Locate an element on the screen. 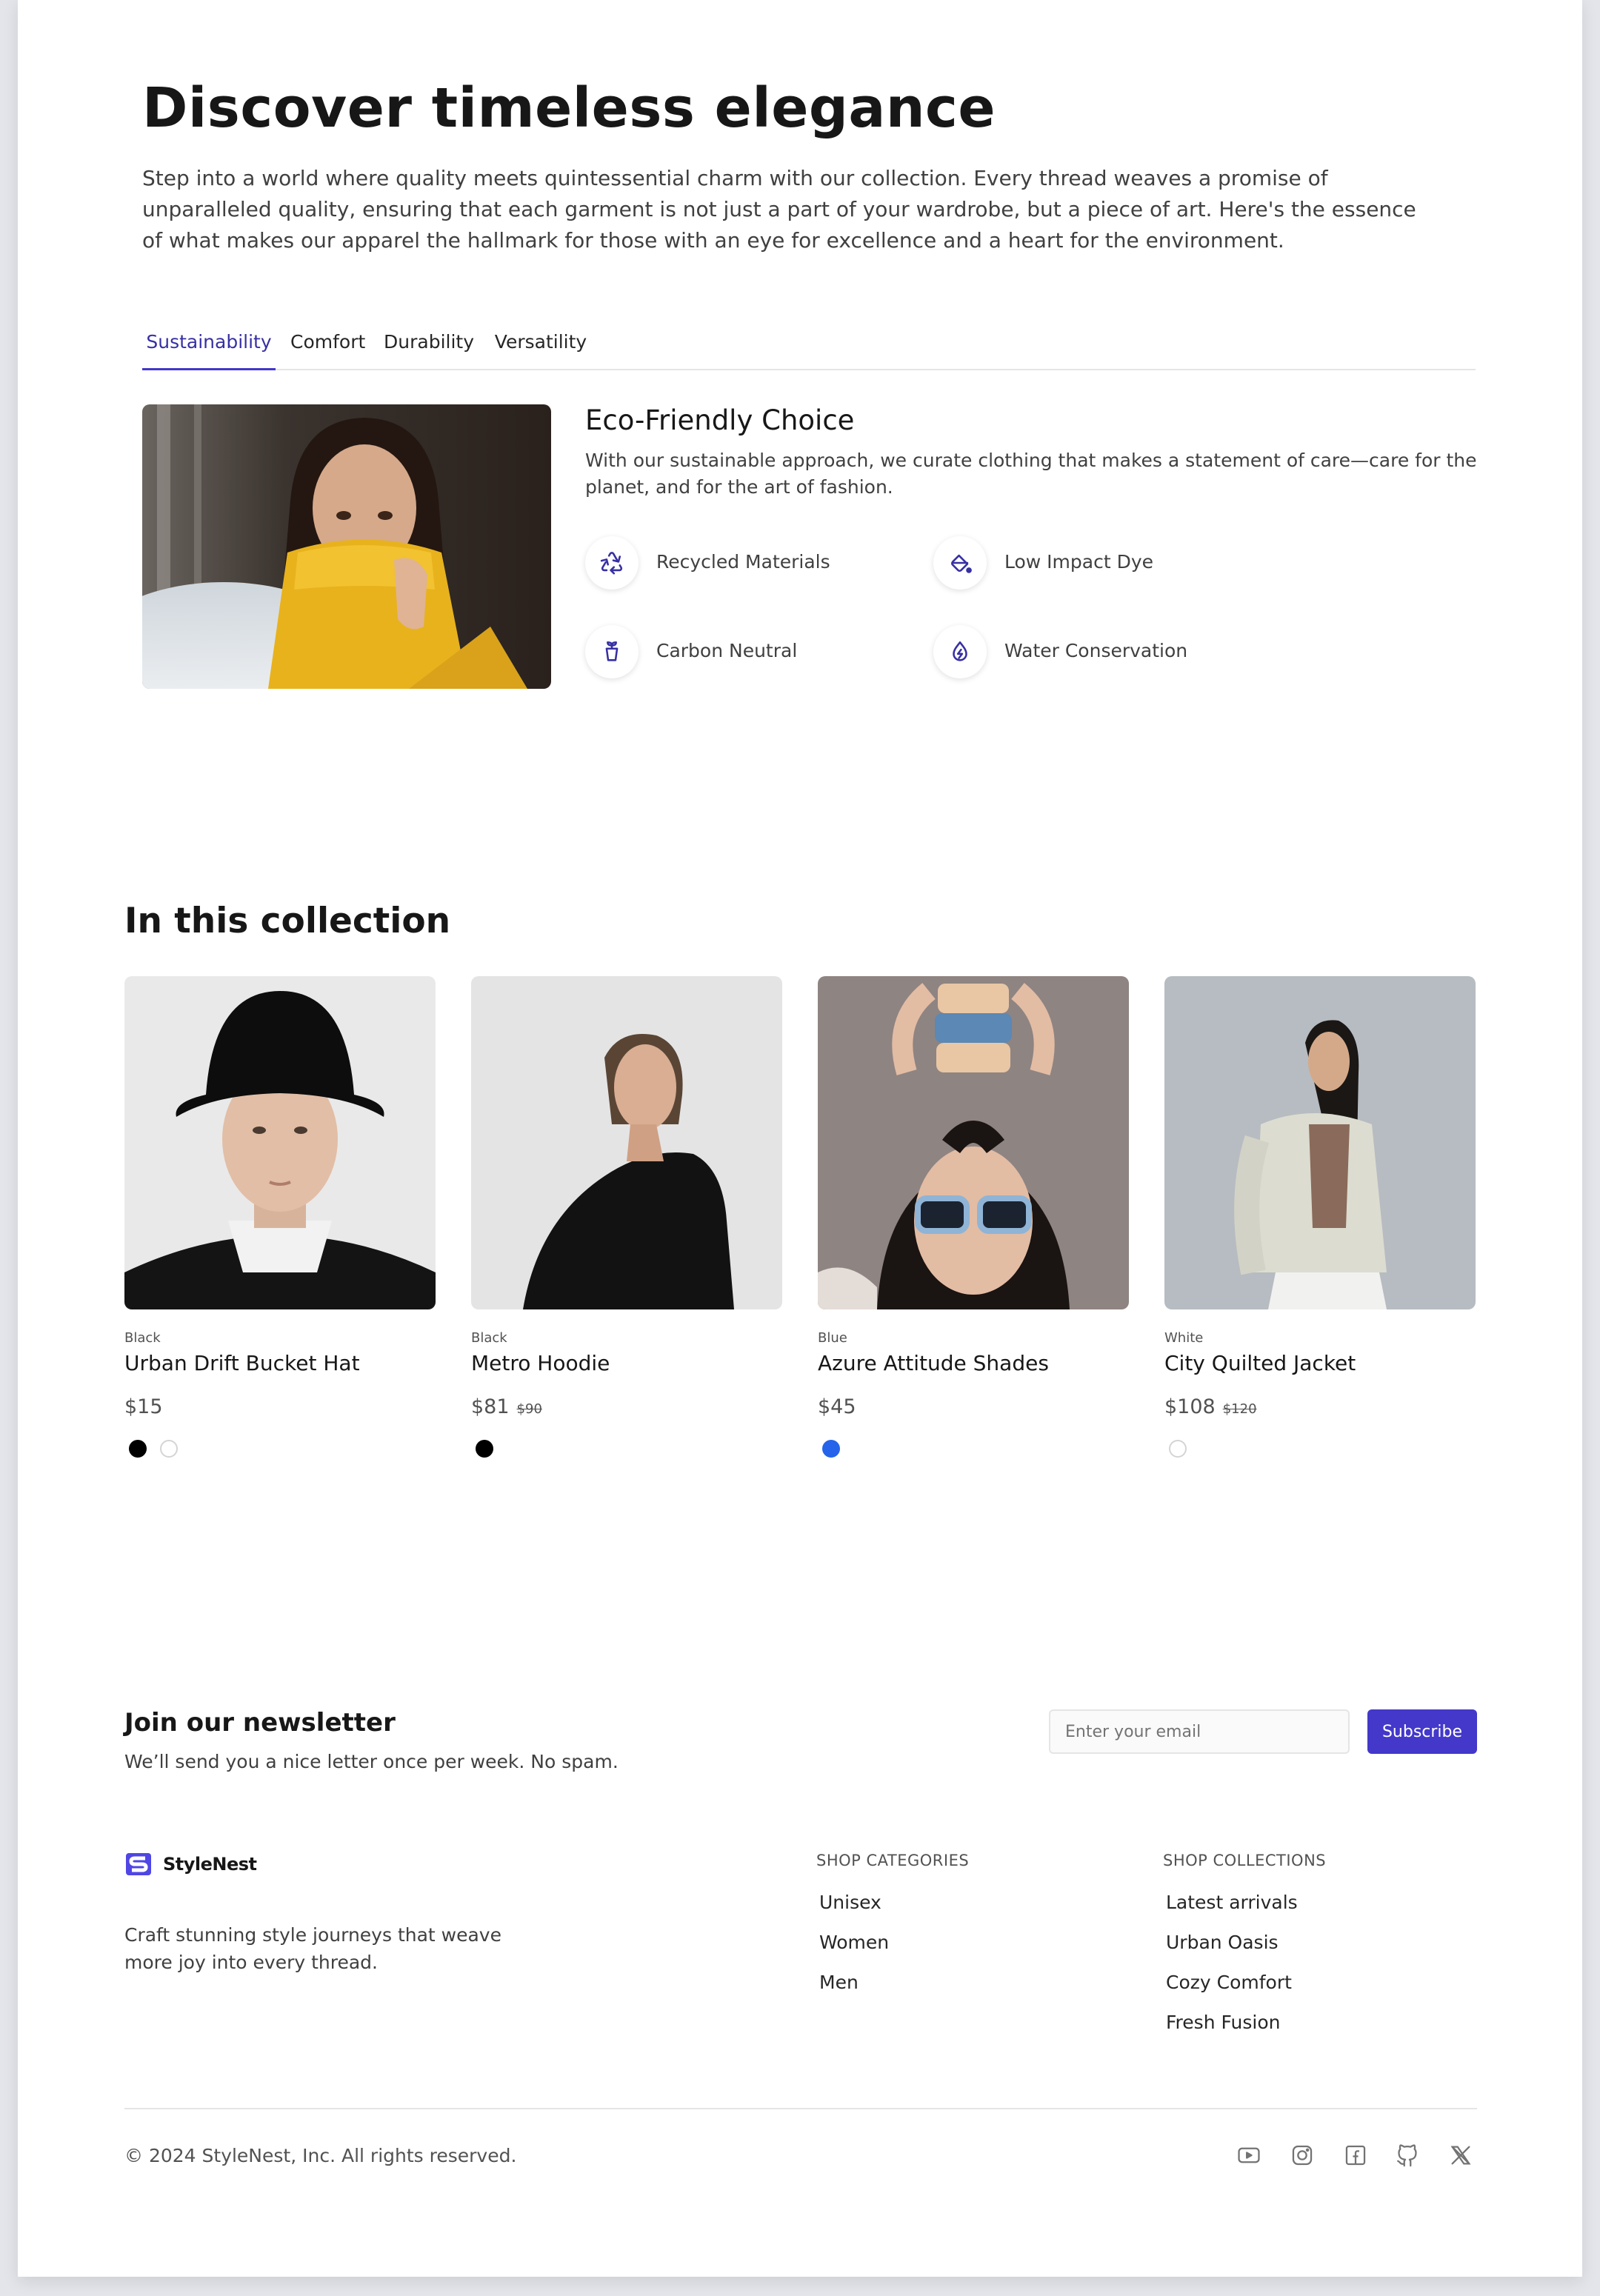  feature-item-label: Recycled Materials is located at coordinates (743, 562).